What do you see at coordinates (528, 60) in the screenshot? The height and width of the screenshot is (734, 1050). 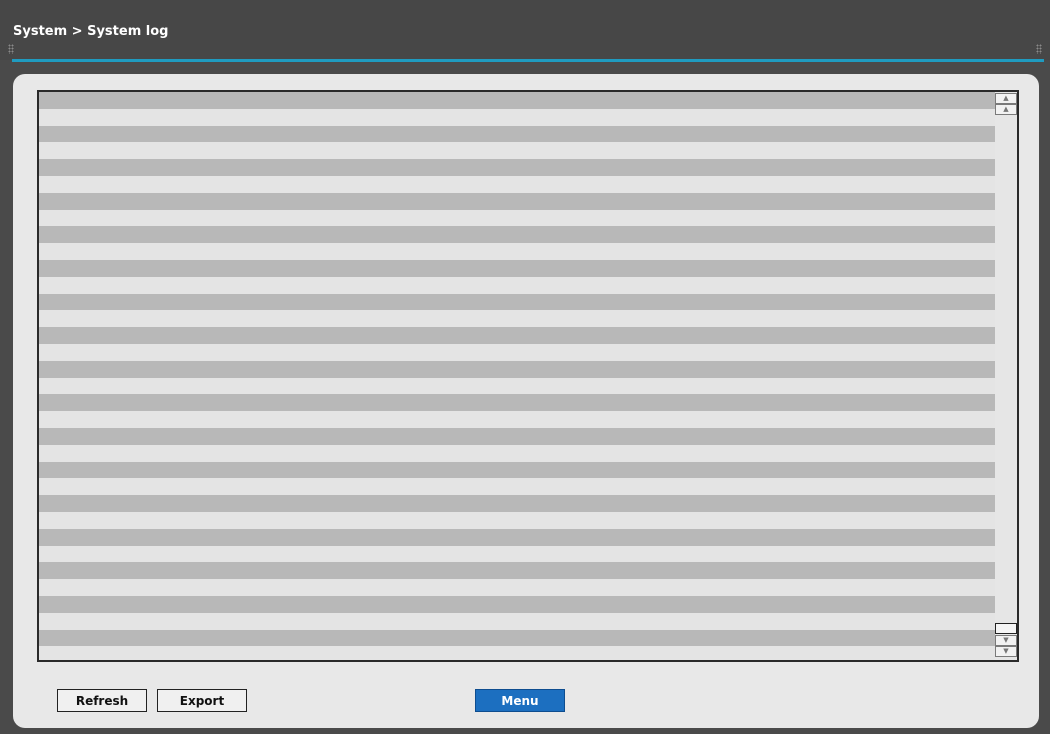 I see `title-divider` at bounding box center [528, 60].